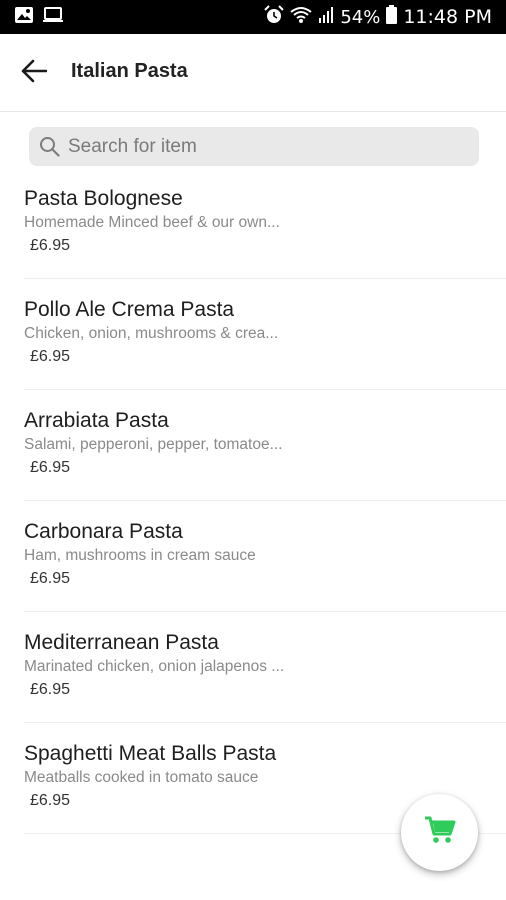 Image resolution: width=506 pixels, height=900 pixels. What do you see at coordinates (392, 17) in the screenshot?
I see `battery-icon` at bounding box center [392, 17].